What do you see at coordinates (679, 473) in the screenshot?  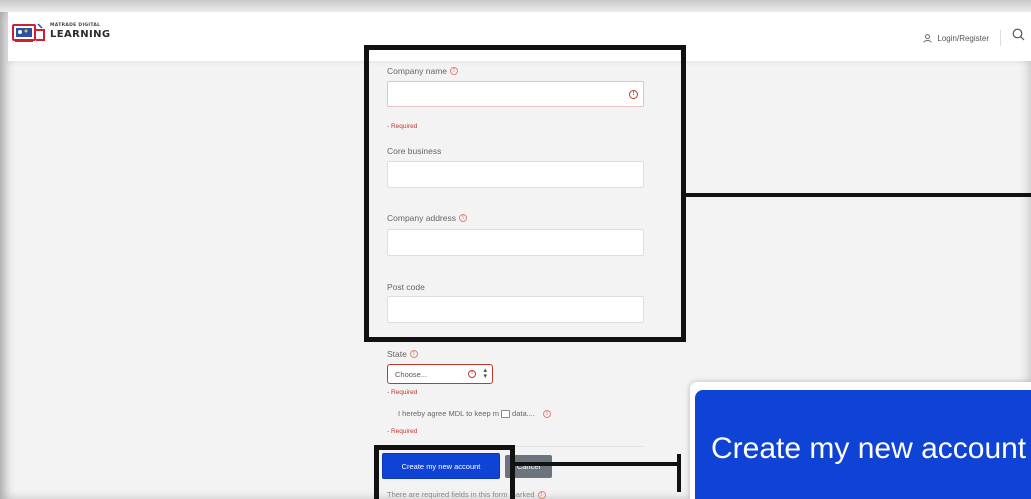 I see `connector-end` at bounding box center [679, 473].